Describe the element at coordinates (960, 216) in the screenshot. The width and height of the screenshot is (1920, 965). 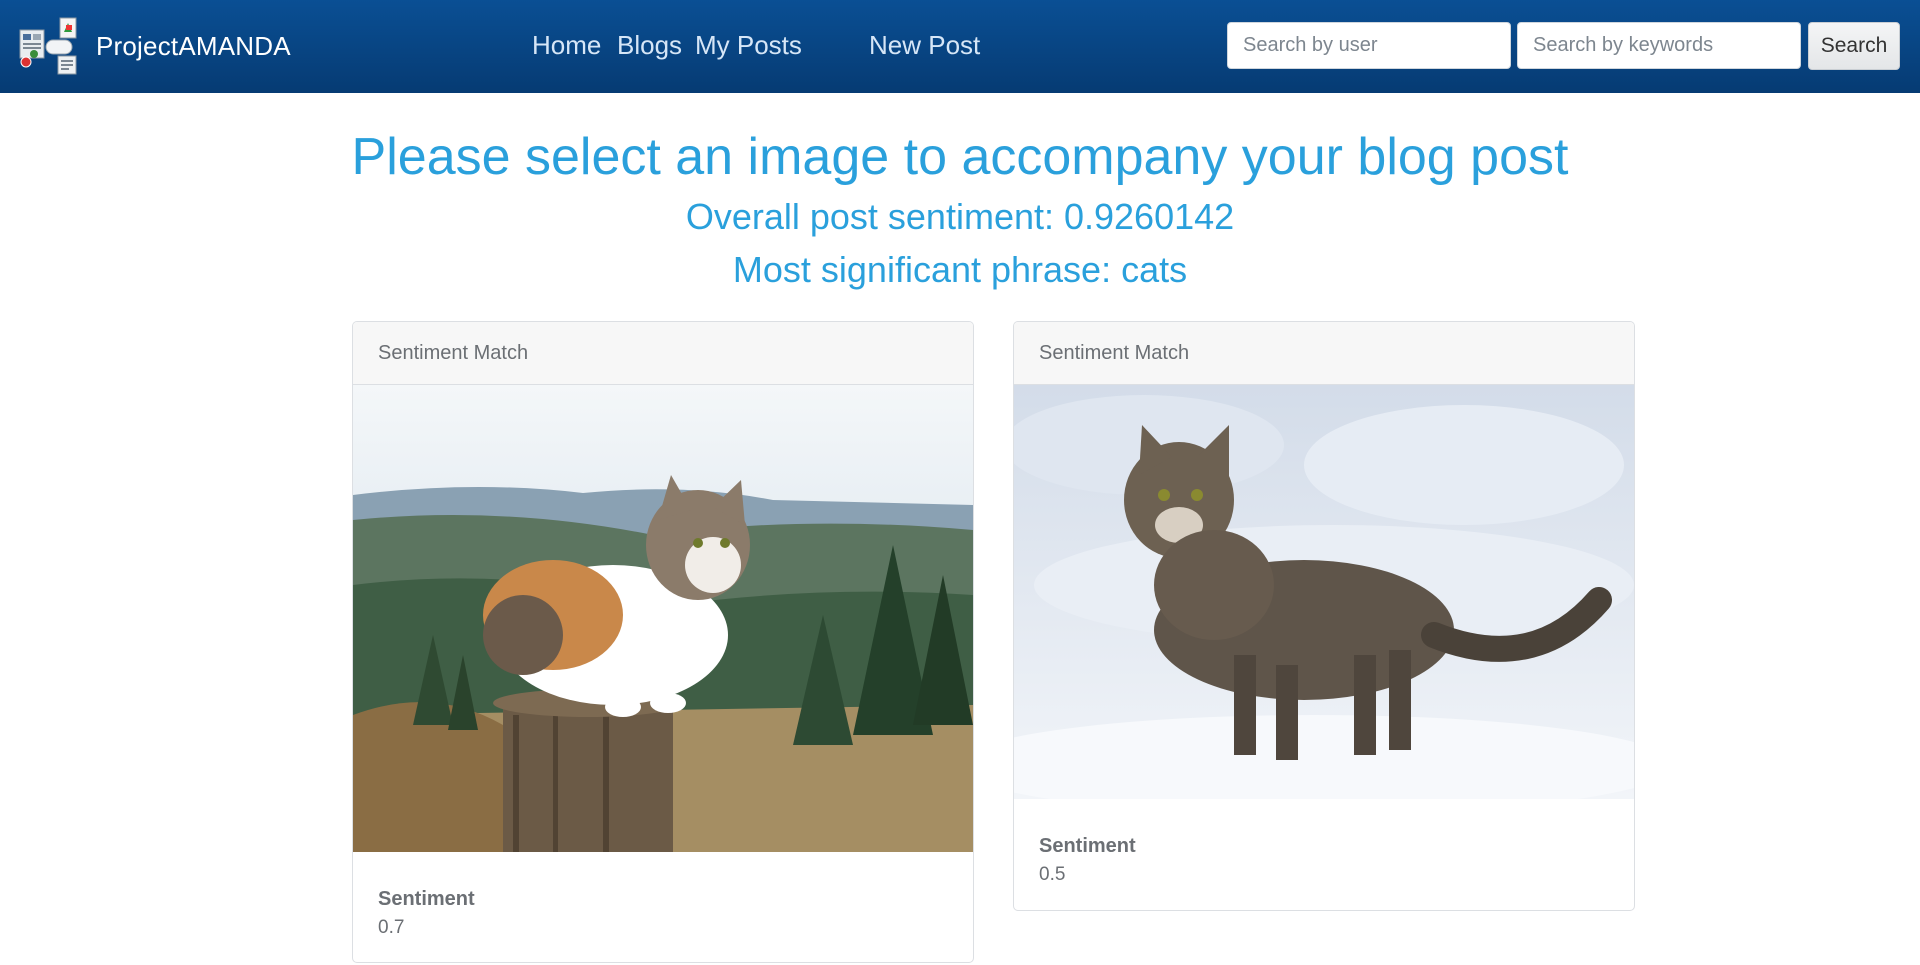
I see `overall-sentiment: Overall post sentiment: 0.9260142` at that location.